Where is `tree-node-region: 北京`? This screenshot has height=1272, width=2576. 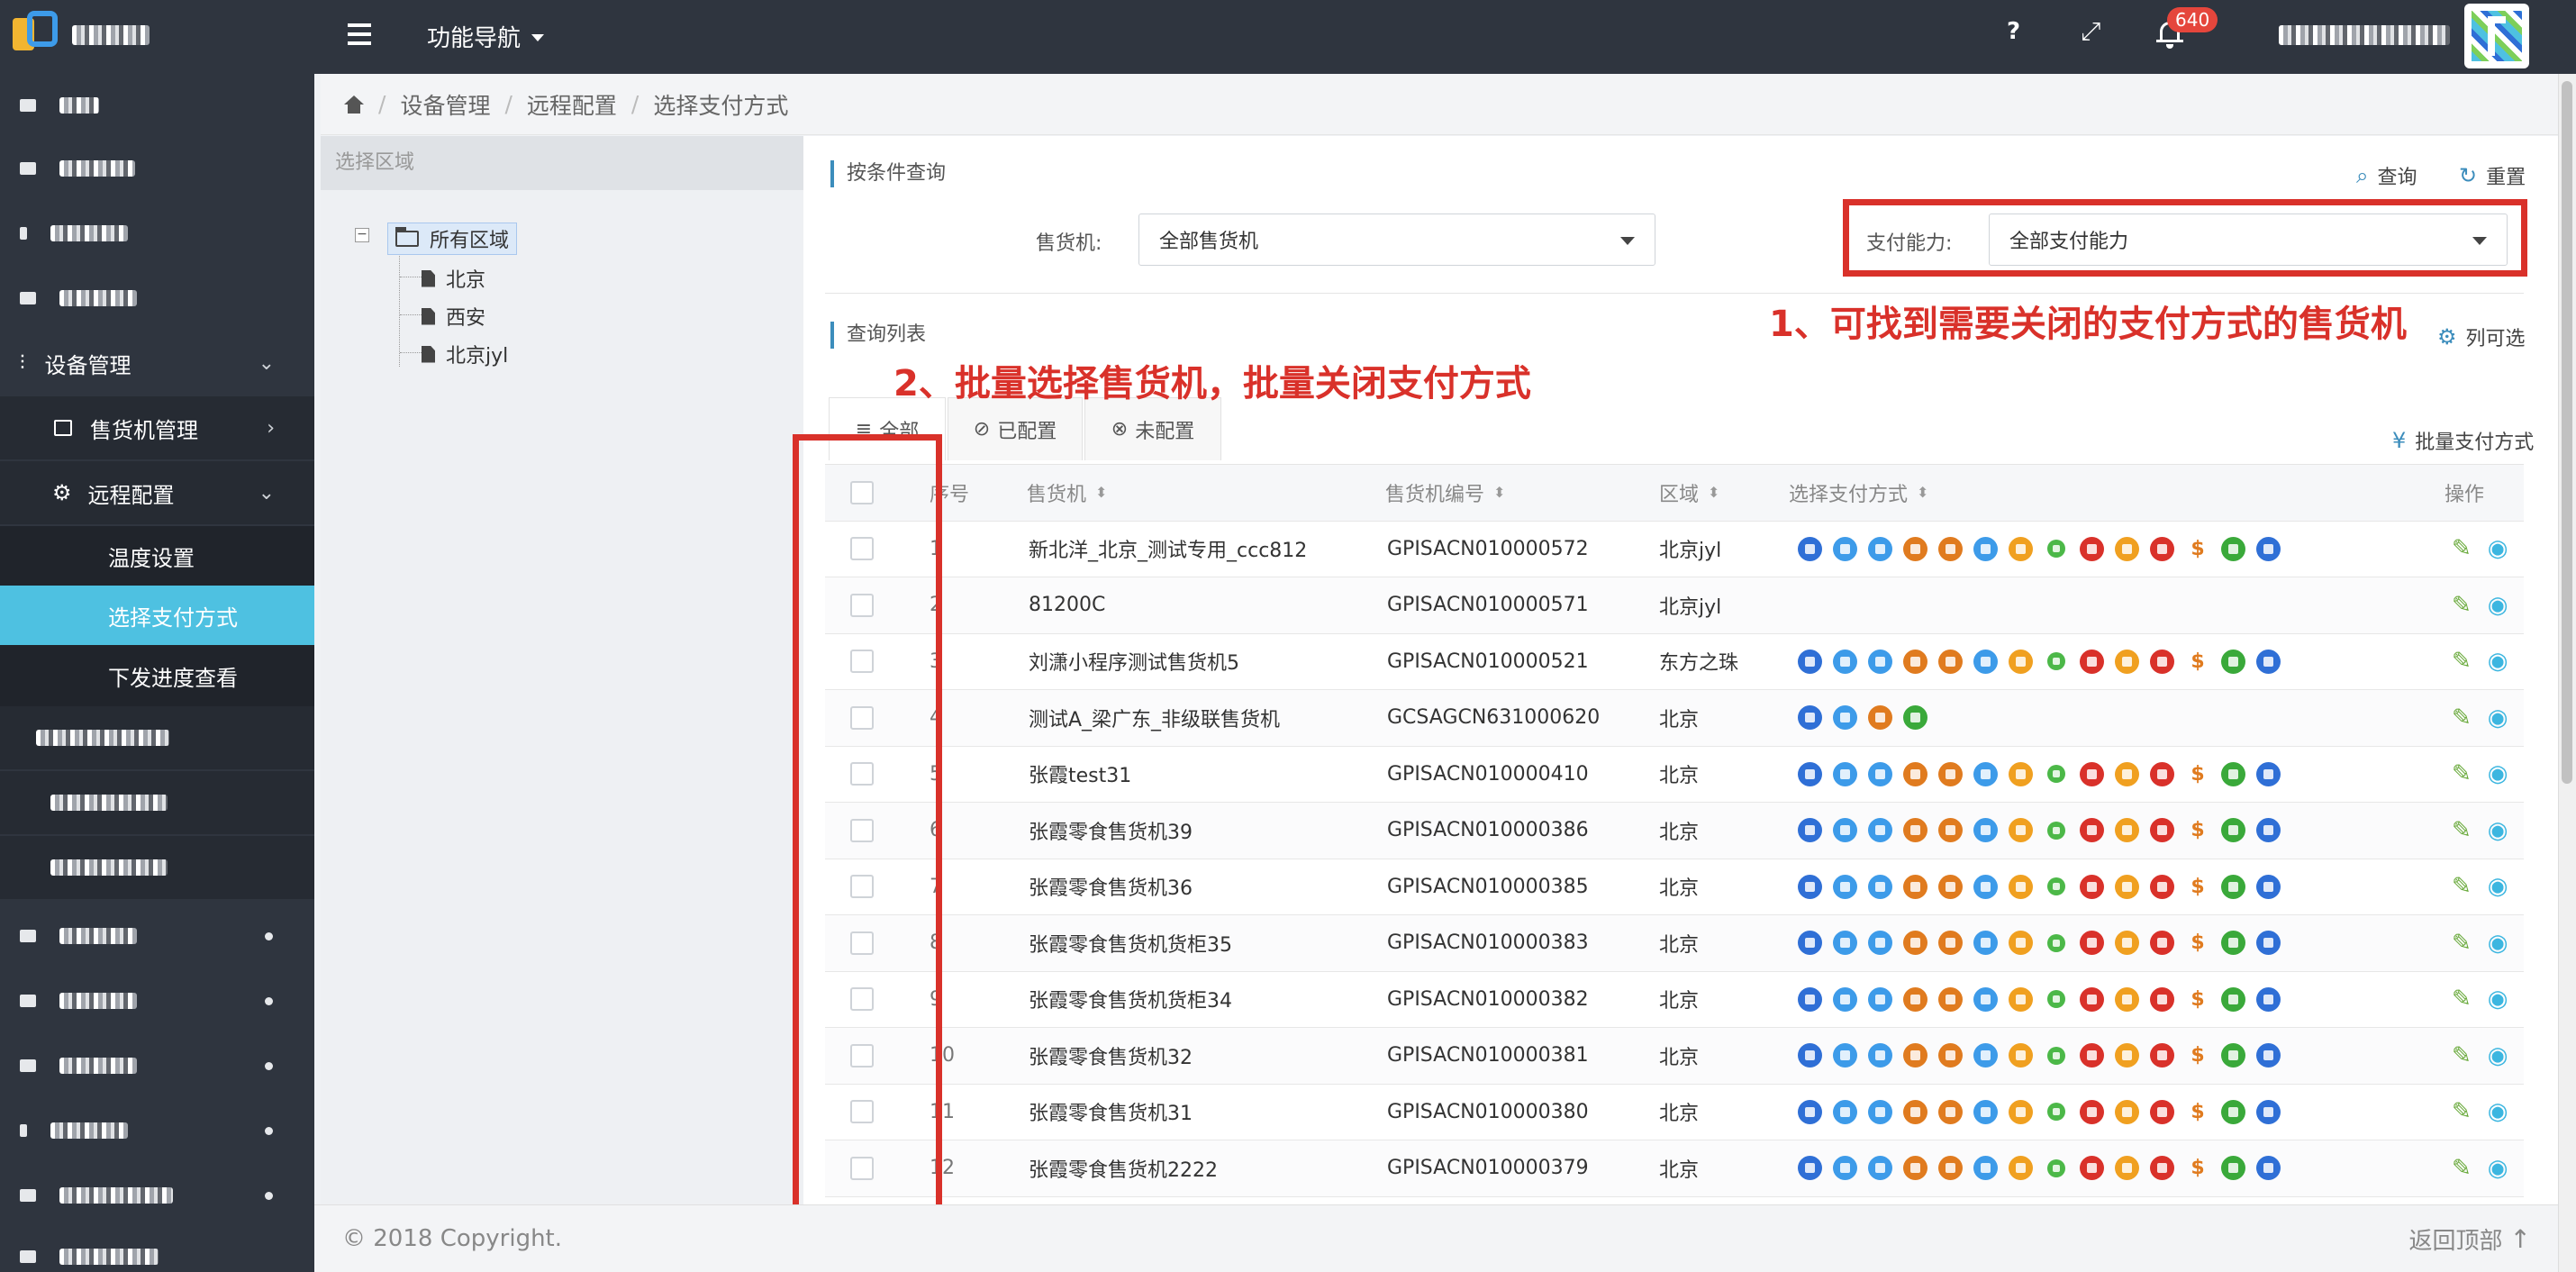 tree-node-region: 北京 is located at coordinates (453, 279).